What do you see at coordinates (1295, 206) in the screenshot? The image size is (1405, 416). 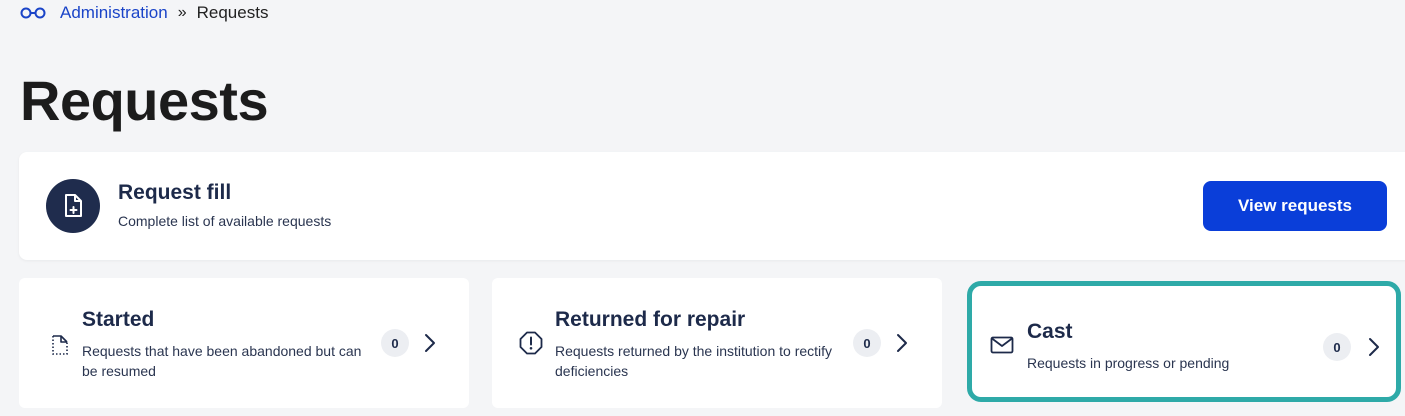 I see `view-requests-button: View requests` at bounding box center [1295, 206].